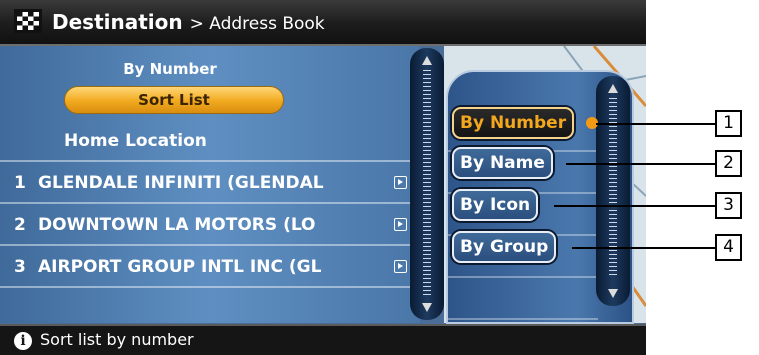 The width and height of the screenshot is (759, 355). What do you see at coordinates (210, 142) in the screenshot?
I see `home-location-item: Home Location` at bounding box center [210, 142].